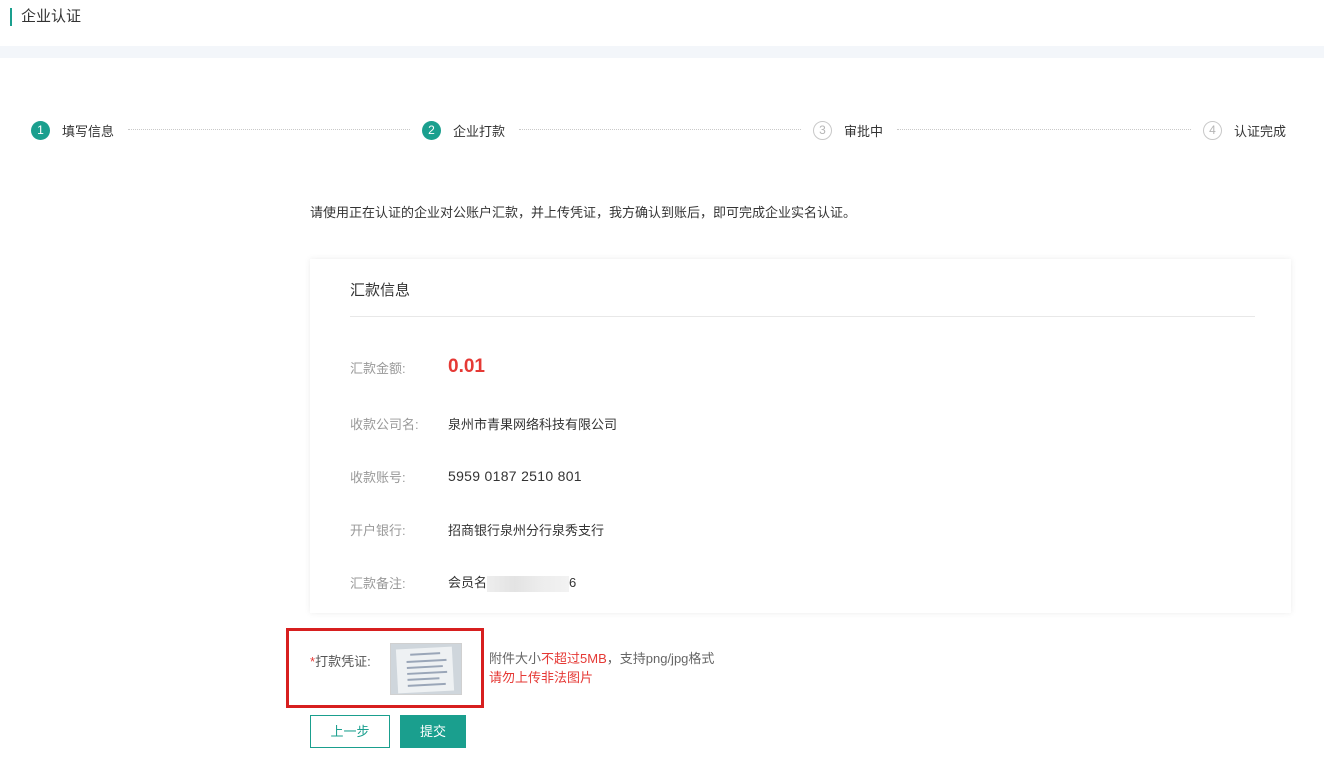 The height and width of the screenshot is (783, 1324). Describe the element at coordinates (11, 17) in the screenshot. I see `title-accent-bar` at that location.